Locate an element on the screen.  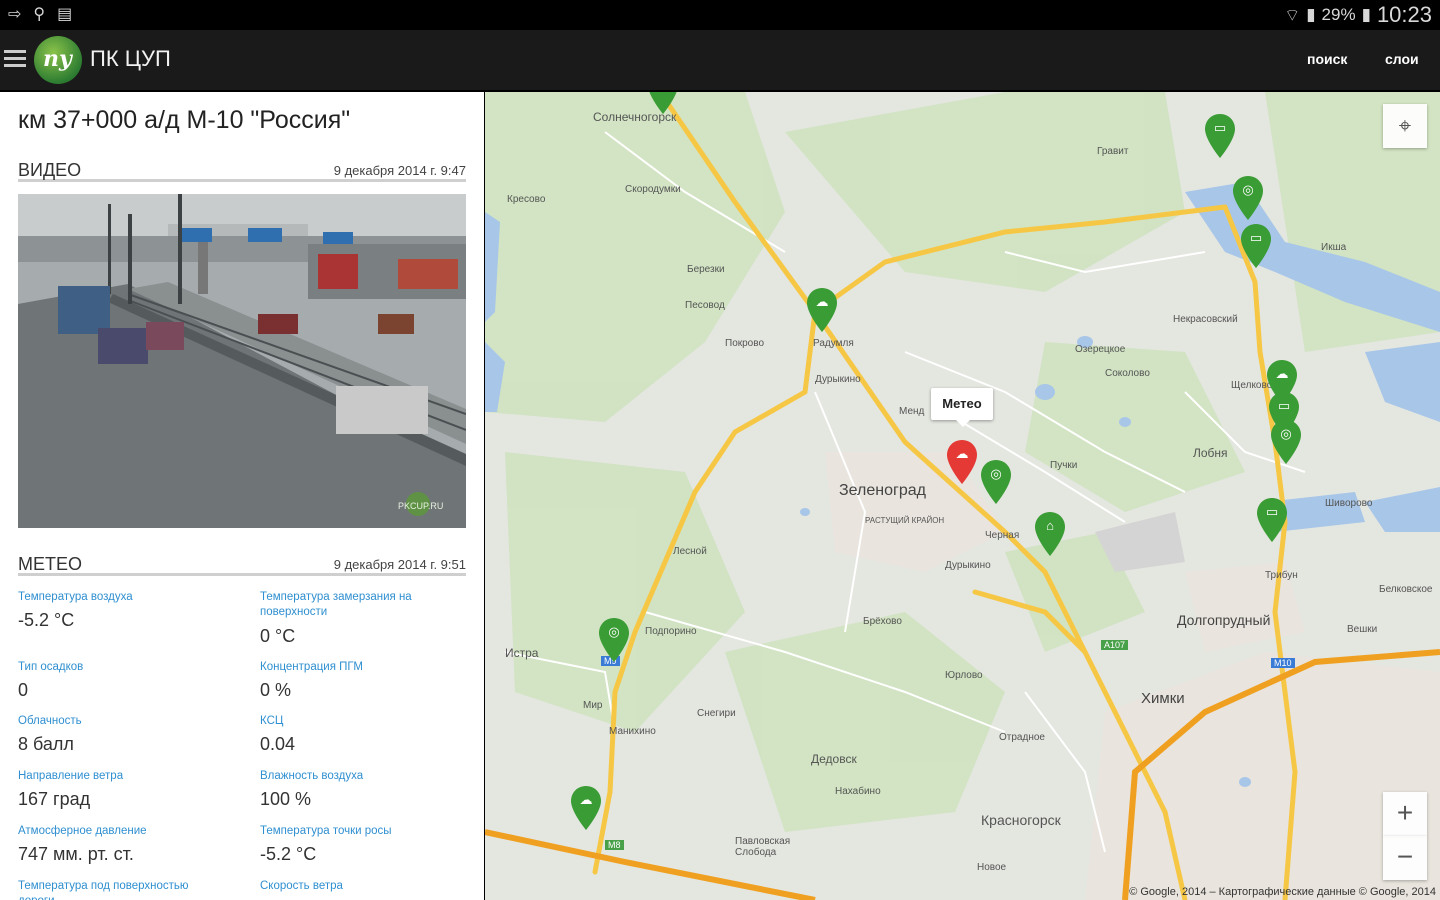
map-label: Лобня is located at coordinates (1210, 453).